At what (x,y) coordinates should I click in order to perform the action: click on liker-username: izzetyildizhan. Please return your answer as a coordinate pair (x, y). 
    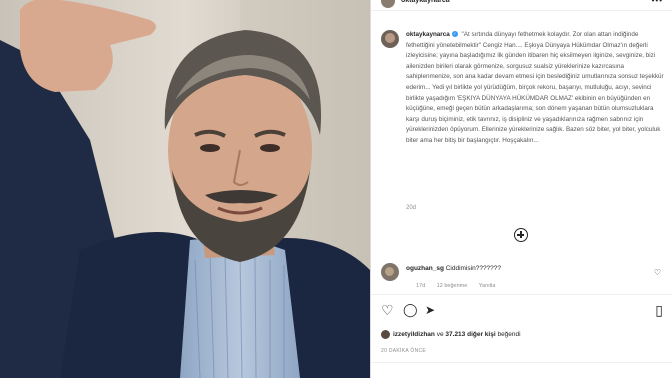
    Looking at the image, I should click on (414, 334).